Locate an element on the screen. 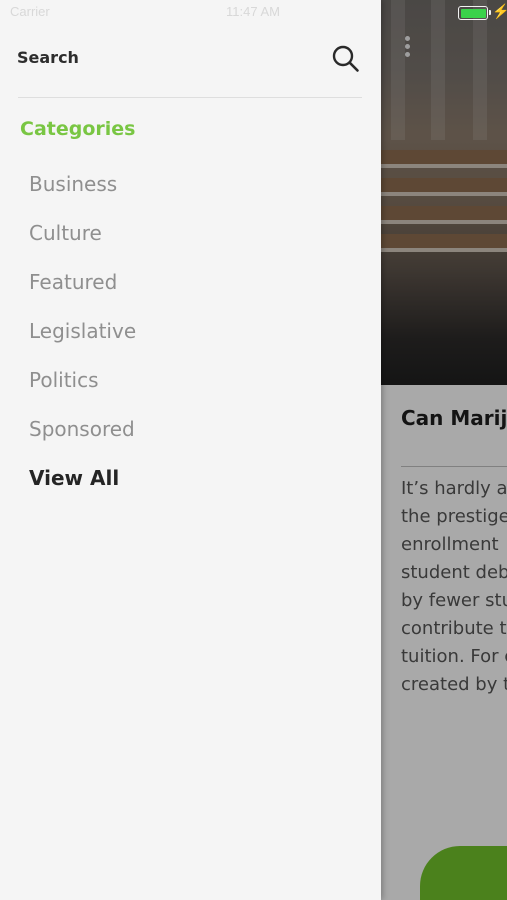  search-row: Search is located at coordinates (189, 59).